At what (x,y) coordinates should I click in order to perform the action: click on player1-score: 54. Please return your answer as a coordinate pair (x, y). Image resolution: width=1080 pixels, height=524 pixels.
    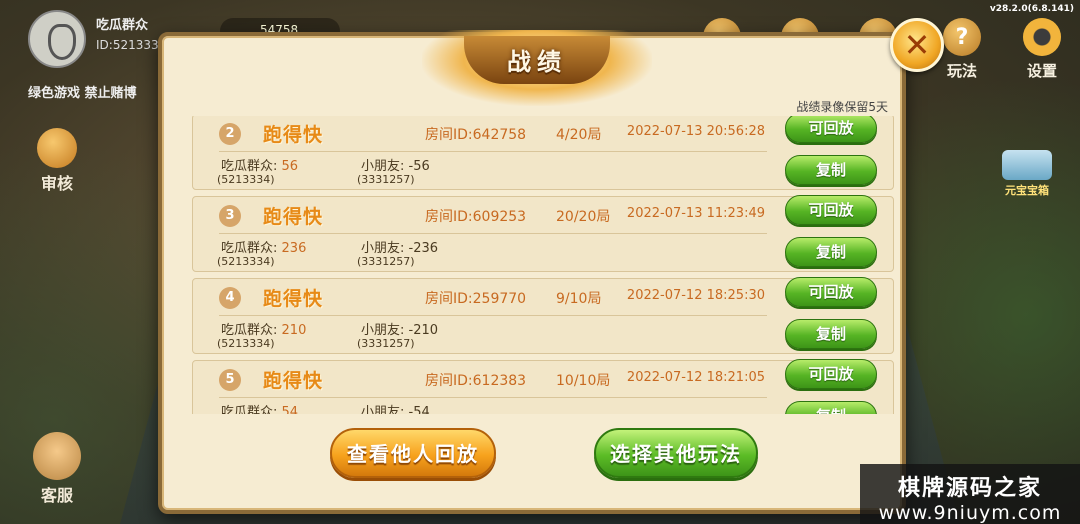
    Looking at the image, I should click on (290, 409).